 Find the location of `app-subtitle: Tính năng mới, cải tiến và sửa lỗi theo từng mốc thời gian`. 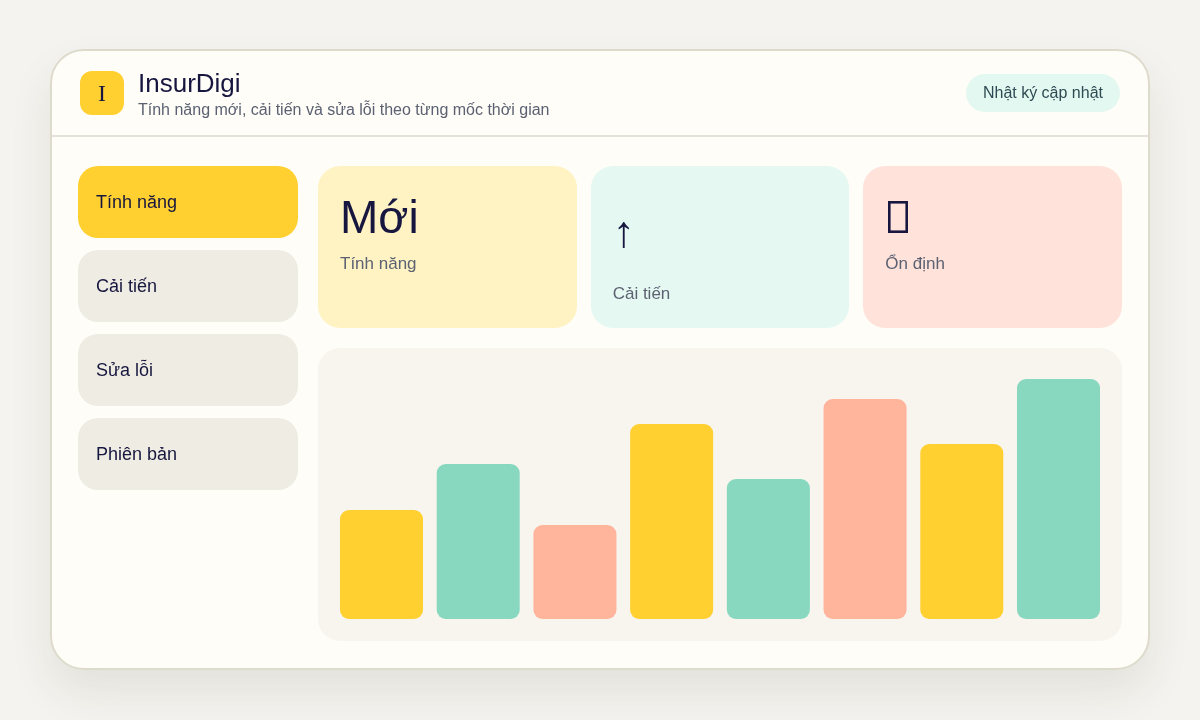

app-subtitle: Tính năng mới, cải tiến và sửa lỗi theo từng mốc thời gian is located at coordinates (344, 109).